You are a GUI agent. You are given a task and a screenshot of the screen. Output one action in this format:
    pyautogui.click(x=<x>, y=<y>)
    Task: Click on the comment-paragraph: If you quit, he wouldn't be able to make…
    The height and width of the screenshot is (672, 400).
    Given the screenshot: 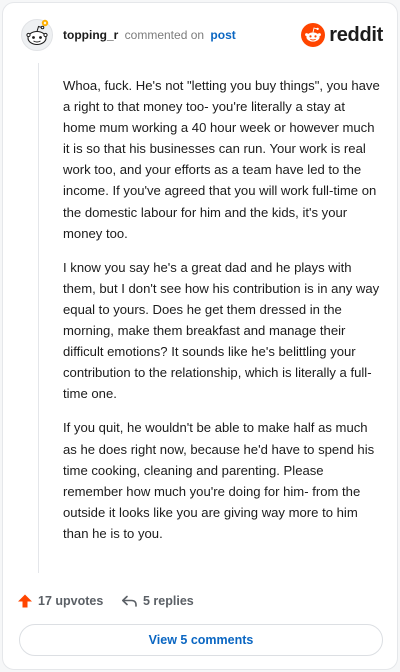 What is the action you would take?
    pyautogui.click(x=219, y=480)
    